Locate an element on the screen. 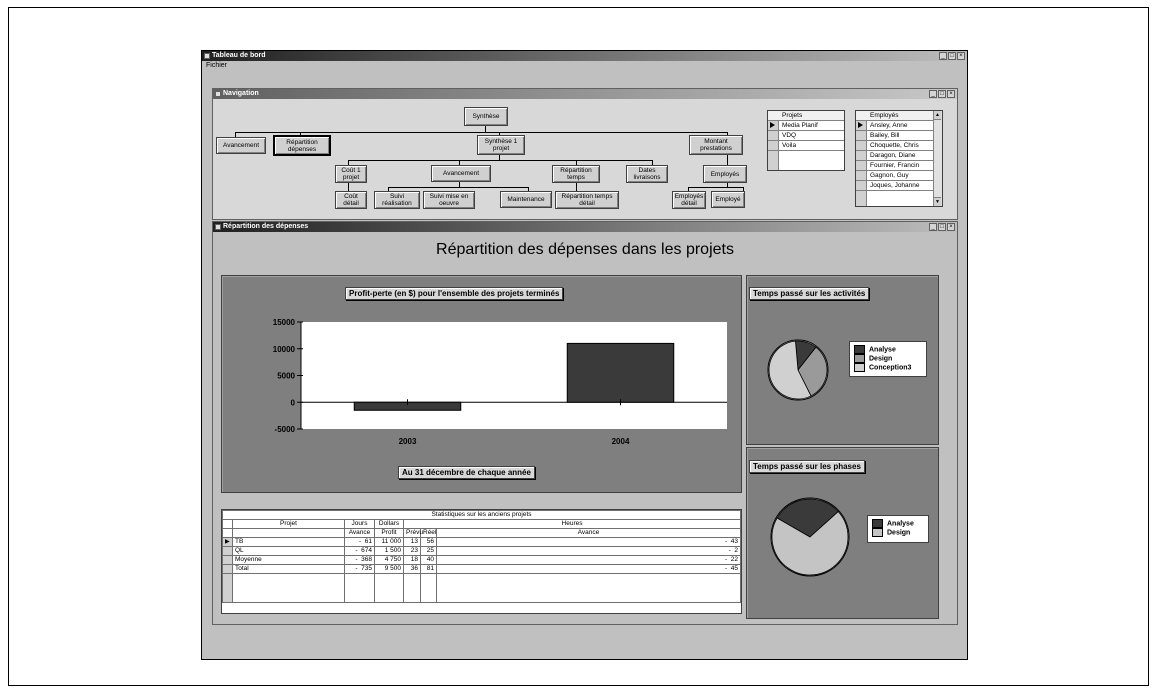 This screenshot has width=1156, height=692. nav-minimize-icon: _ is located at coordinates (933, 94).